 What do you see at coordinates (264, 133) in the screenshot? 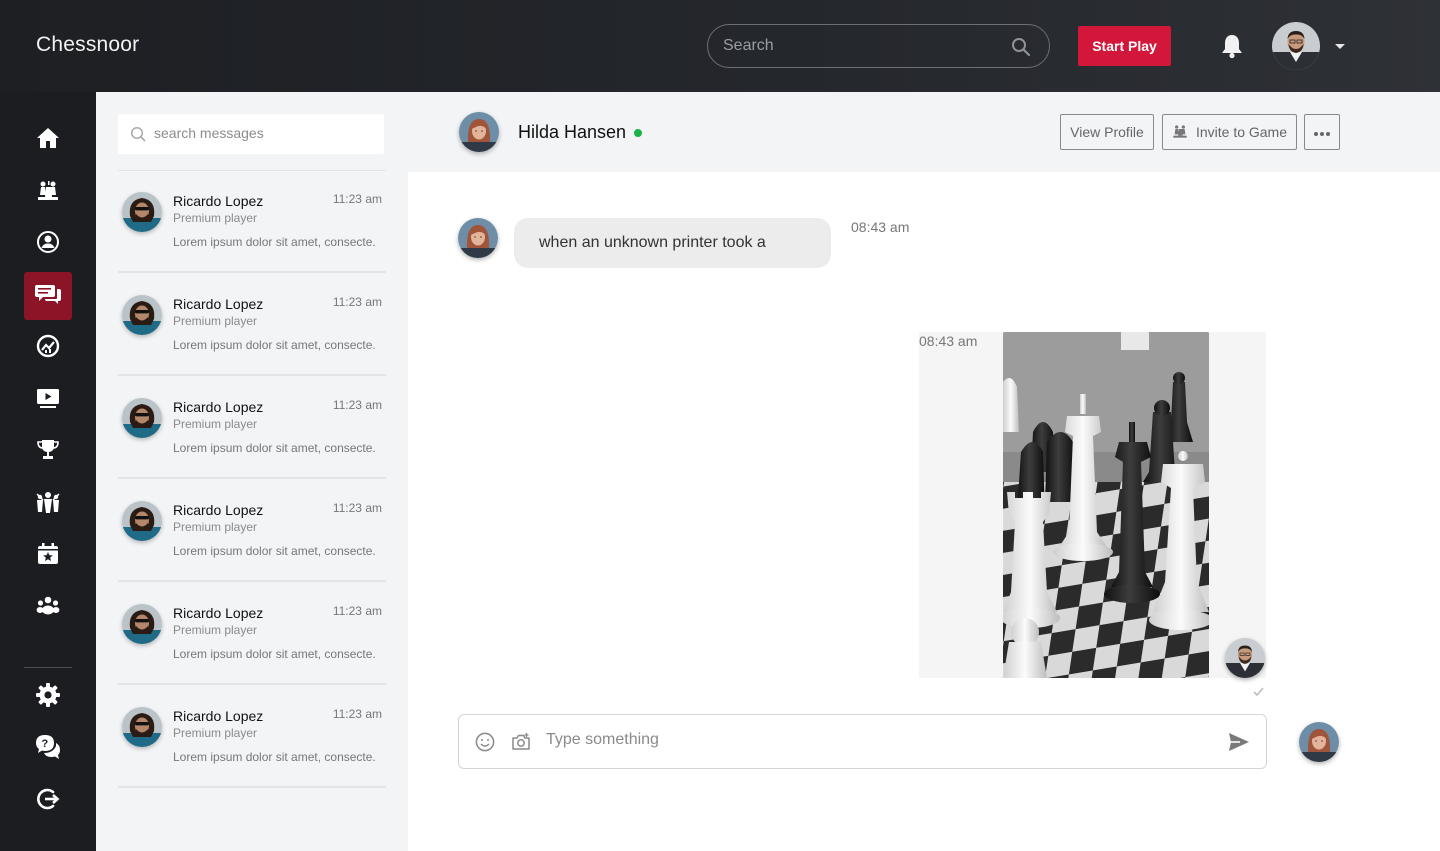
I see `message-search-input` at bounding box center [264, 133].